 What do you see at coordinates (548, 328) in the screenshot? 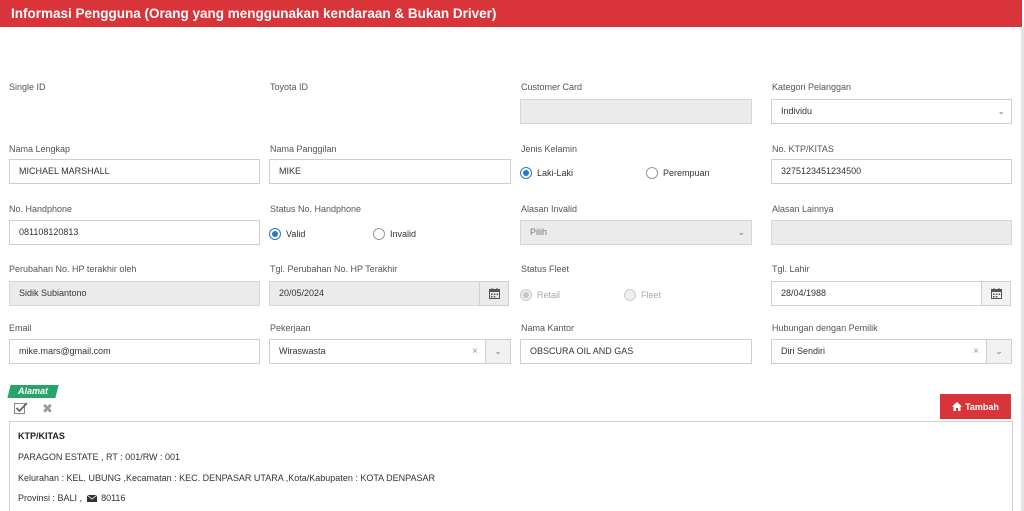
I see `nama-kantor-label: Nama Kantor` at bounding box center [548, 328].